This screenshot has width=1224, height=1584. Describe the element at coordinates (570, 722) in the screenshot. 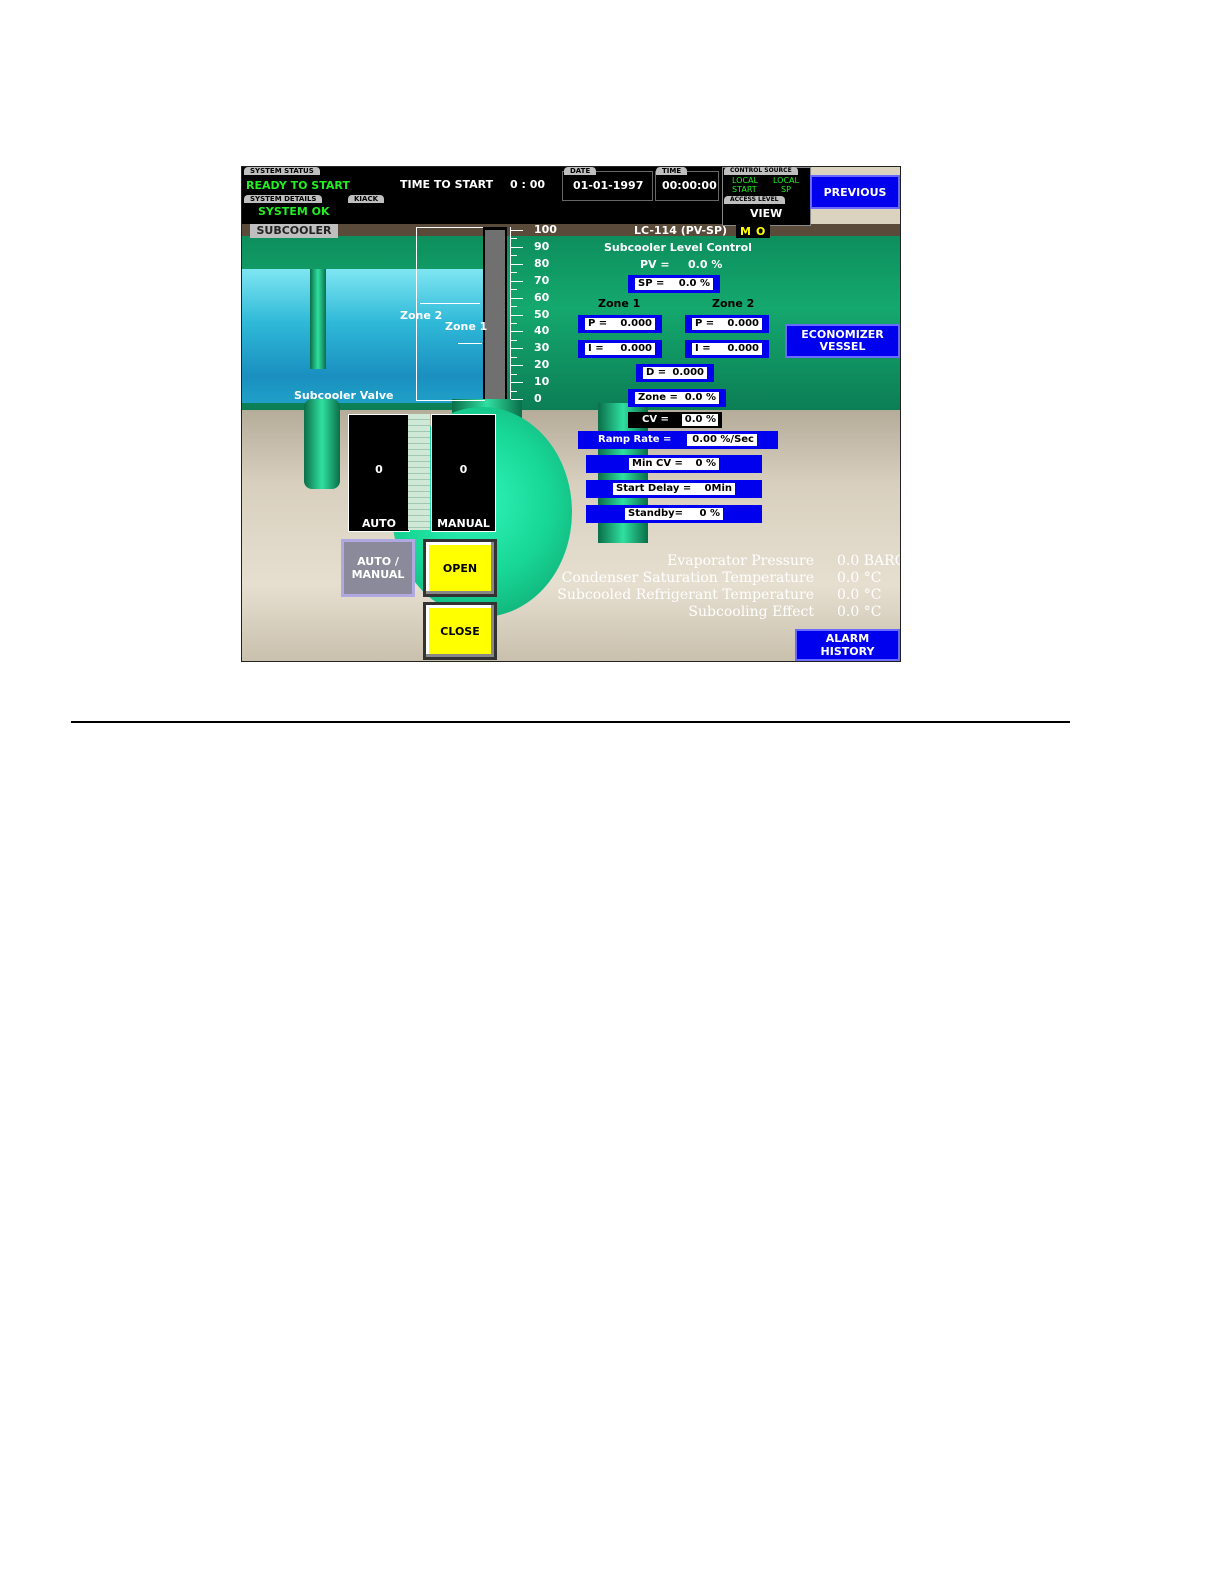

I see `page-divider` at that location.